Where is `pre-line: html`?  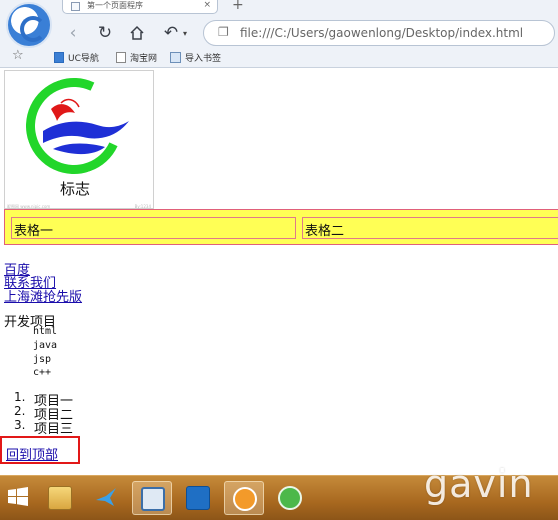 pre-line: html is located at coordinates (45, 331).